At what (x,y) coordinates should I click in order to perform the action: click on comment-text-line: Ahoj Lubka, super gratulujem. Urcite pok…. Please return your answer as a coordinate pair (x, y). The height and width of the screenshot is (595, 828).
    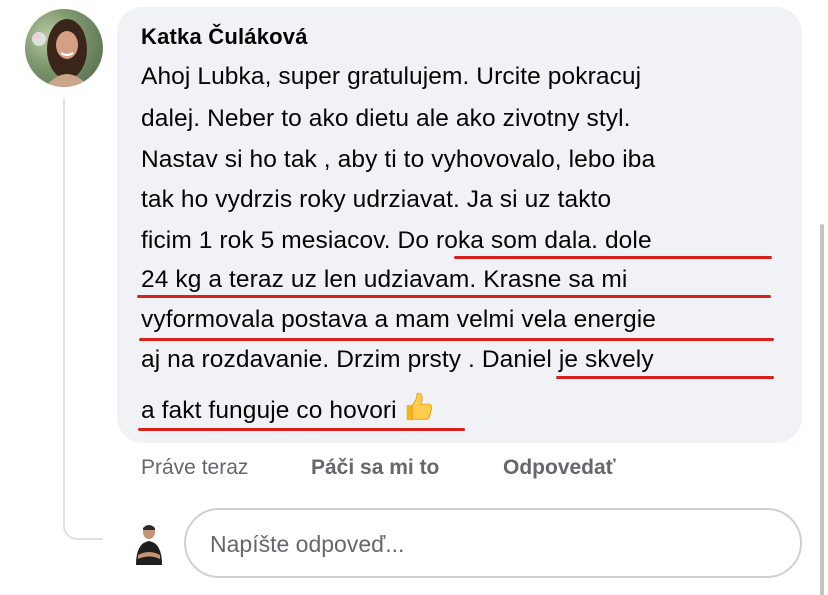
    Looking at the image, I should click on (391, 76).